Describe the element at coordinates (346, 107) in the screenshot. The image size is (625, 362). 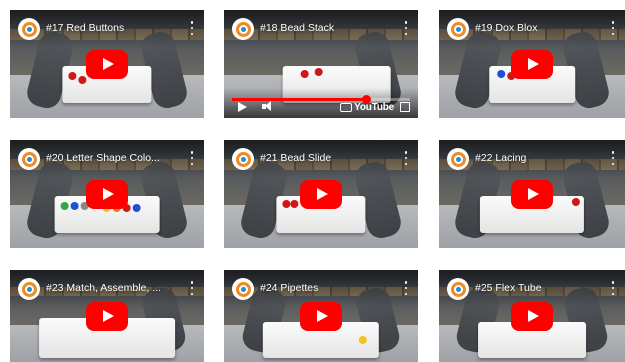
I see `captions-icon` at that location.